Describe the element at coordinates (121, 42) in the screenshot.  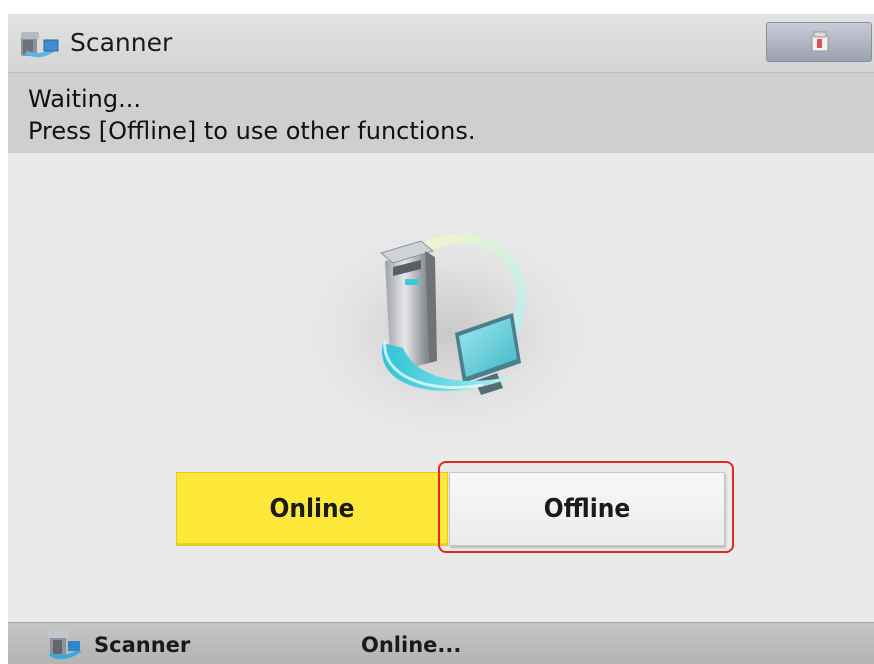
I see `page-title: Scanner` at that location.